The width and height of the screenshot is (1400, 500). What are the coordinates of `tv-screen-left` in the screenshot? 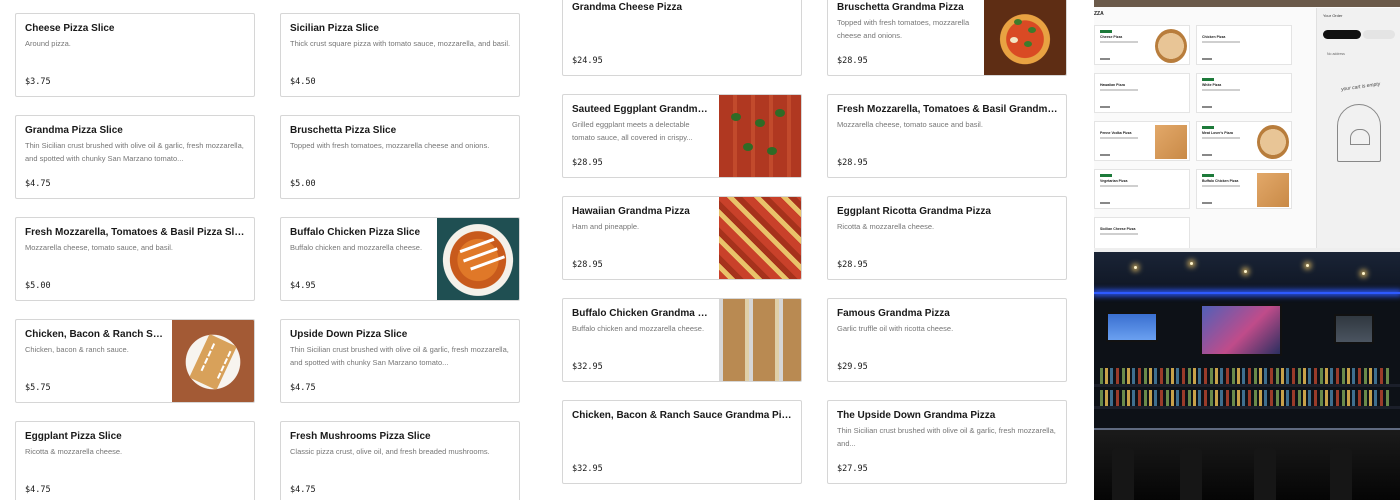 It's located at (1132, 327).